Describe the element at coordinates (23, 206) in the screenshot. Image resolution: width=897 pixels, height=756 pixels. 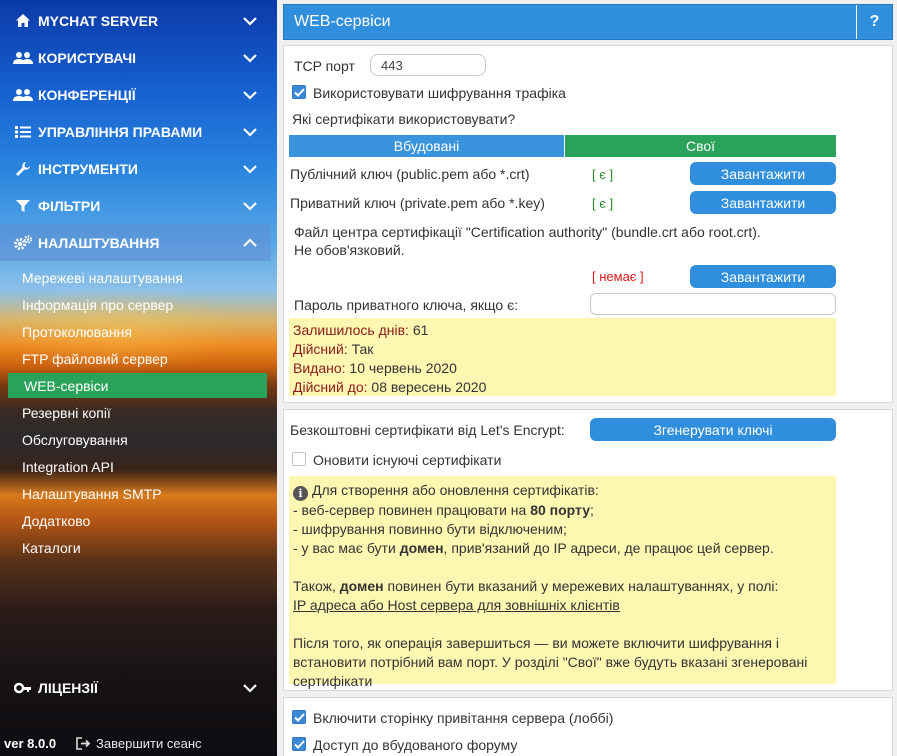
I see `filter-icon` at that location.